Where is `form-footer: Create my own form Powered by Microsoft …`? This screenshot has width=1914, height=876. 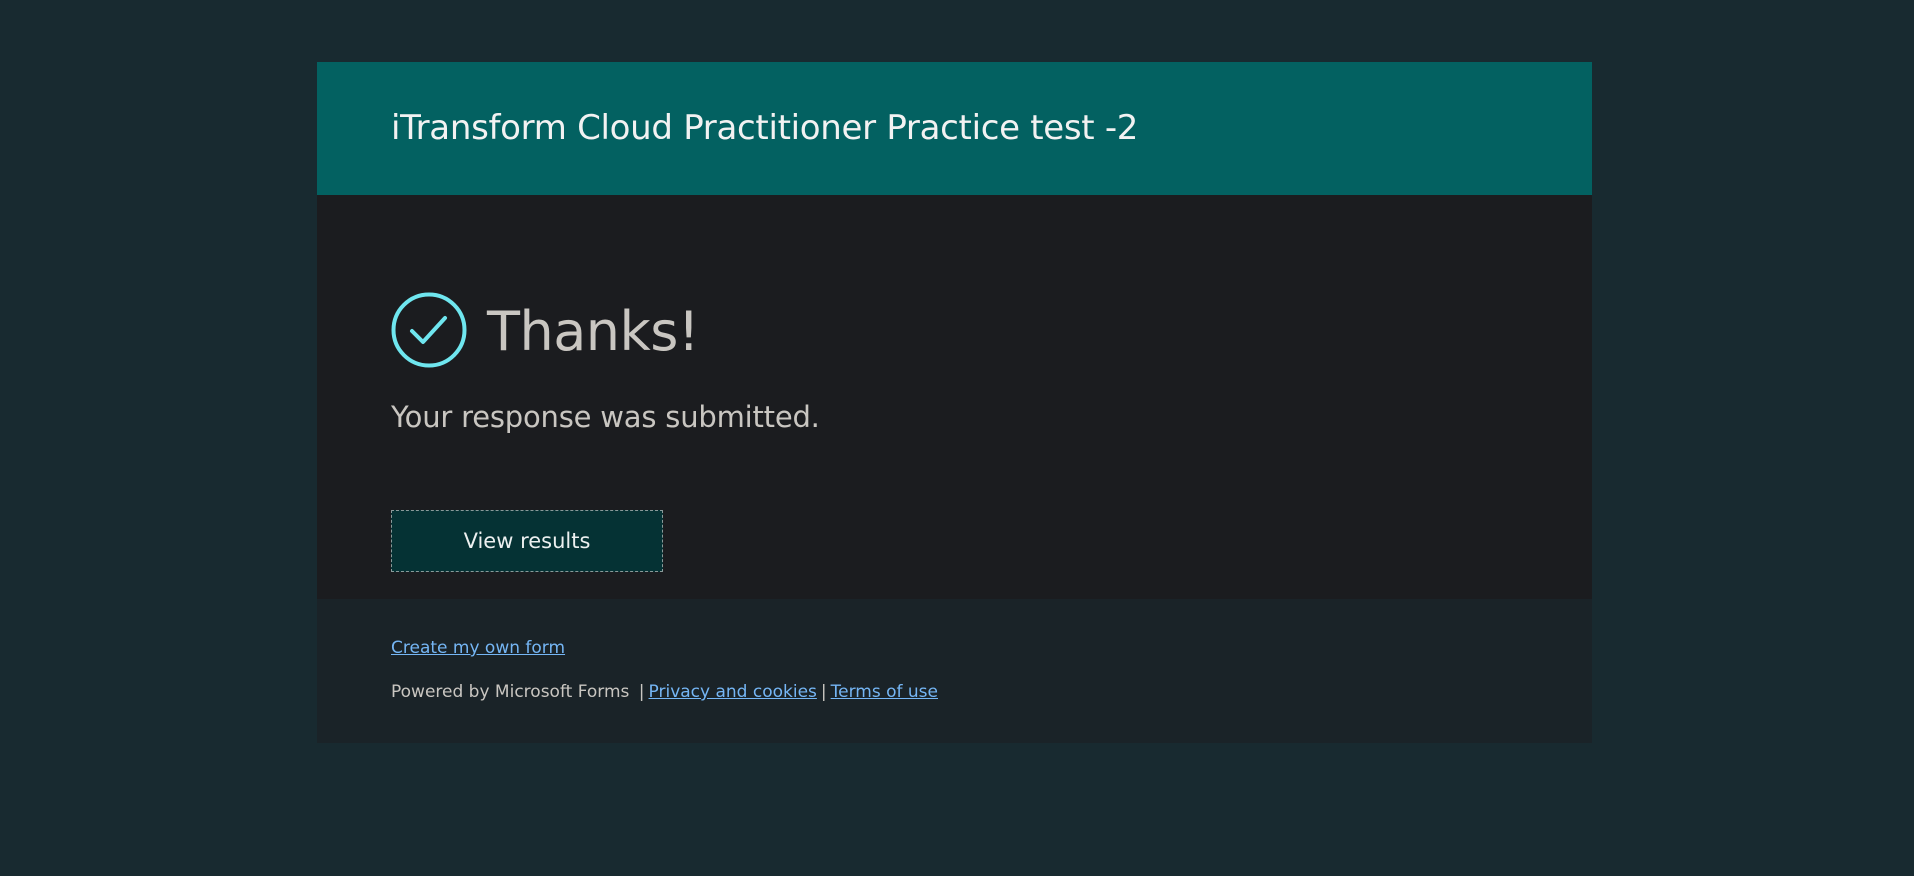 form-footer: Create my own form Powered by Microsoft … is located at coordinates (954, 671).